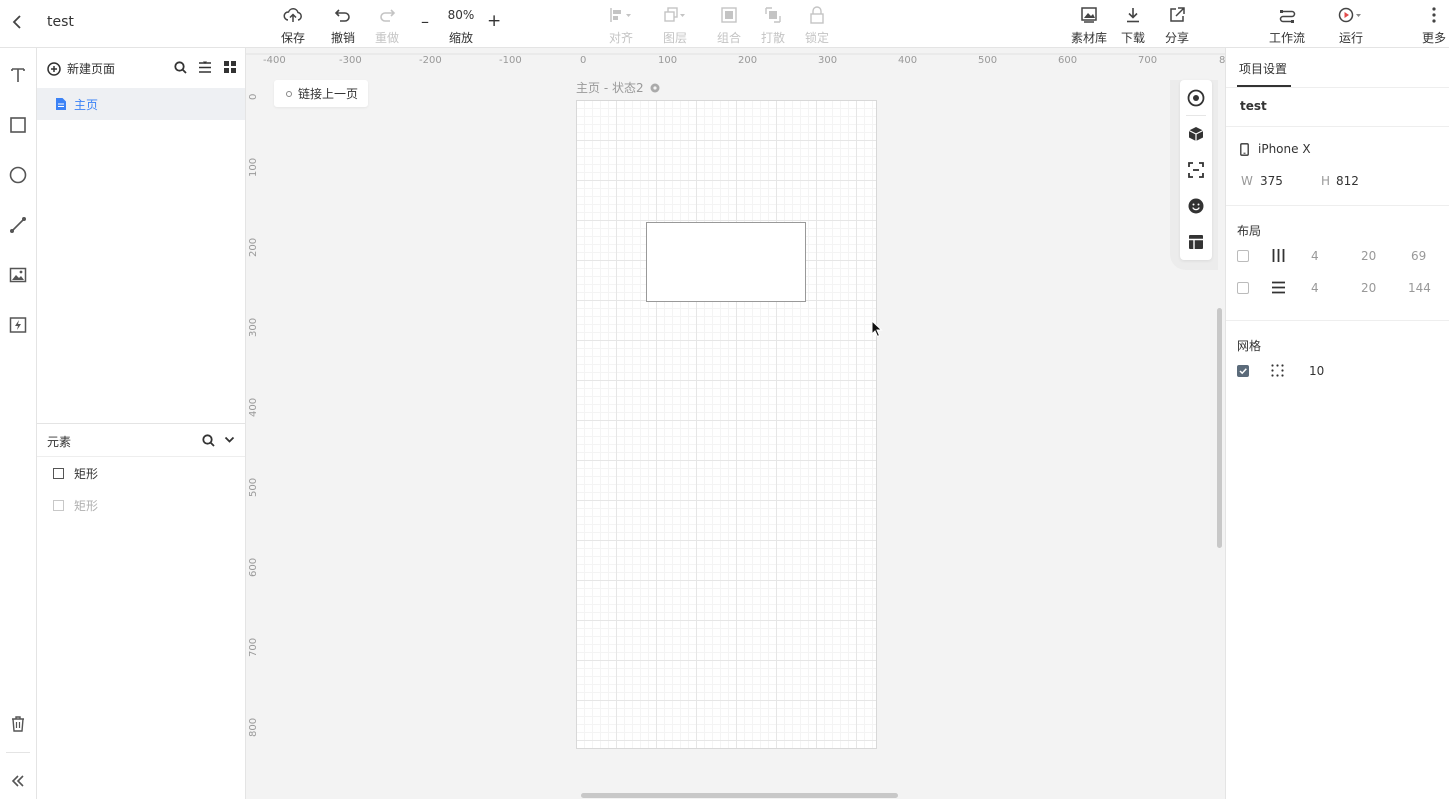 This screenshot has height=799, width=1449. I want to click on double-chevron-left-icon, so click(17, 781).